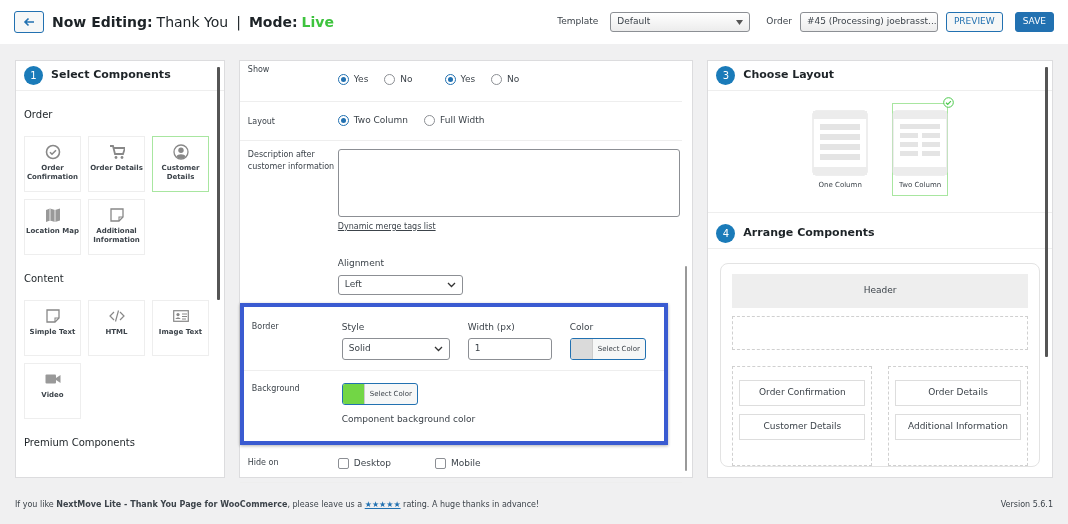 Image resolution: width=1068 pixels, height=524 pixels. I want to click on alignment-select: Left, so click(400, 284).